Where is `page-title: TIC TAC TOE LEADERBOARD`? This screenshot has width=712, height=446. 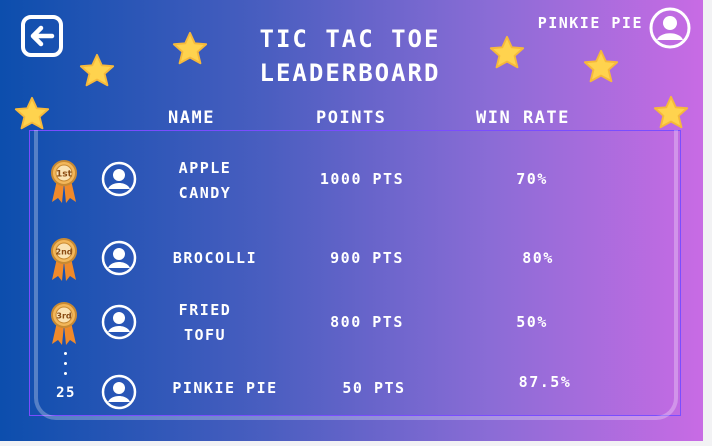 page-title: TIC TAC TOE LEADERBOARD is located at coordinates (350, 56).